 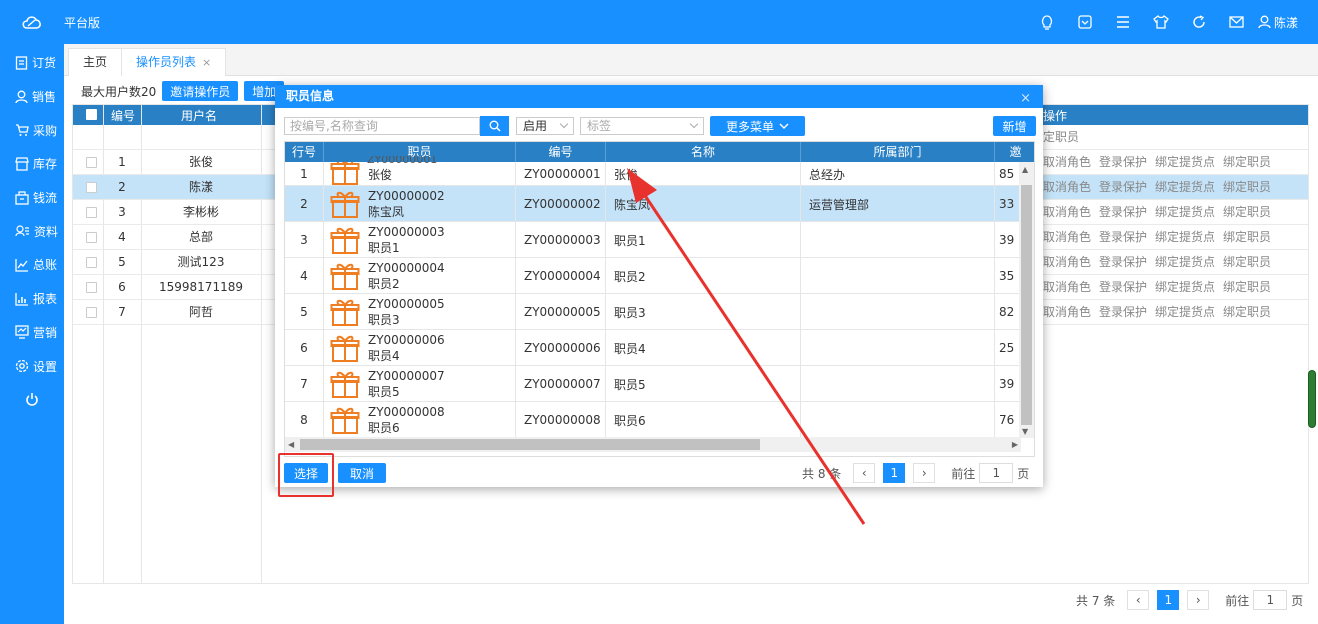 What do you see at coordinates (174, 62) in the screenshot?
I see `tab-operator-list: 操作员列表 ×` at bounding box center [174, 62].